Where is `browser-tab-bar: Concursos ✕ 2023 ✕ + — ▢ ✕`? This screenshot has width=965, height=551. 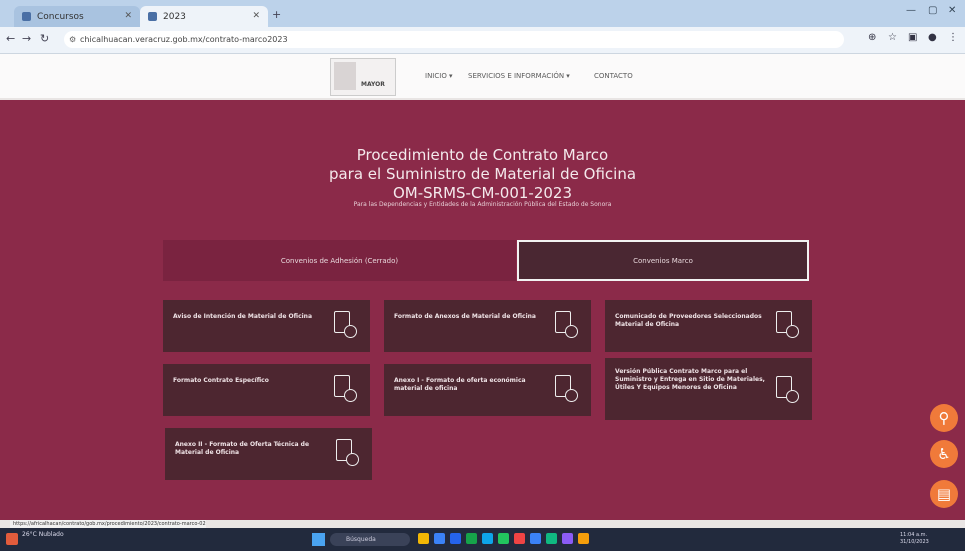
browser-tab-bar: Concursos ✕ 2023 ✕ + — ▢ ✕ is located at coordinates (482, 13).